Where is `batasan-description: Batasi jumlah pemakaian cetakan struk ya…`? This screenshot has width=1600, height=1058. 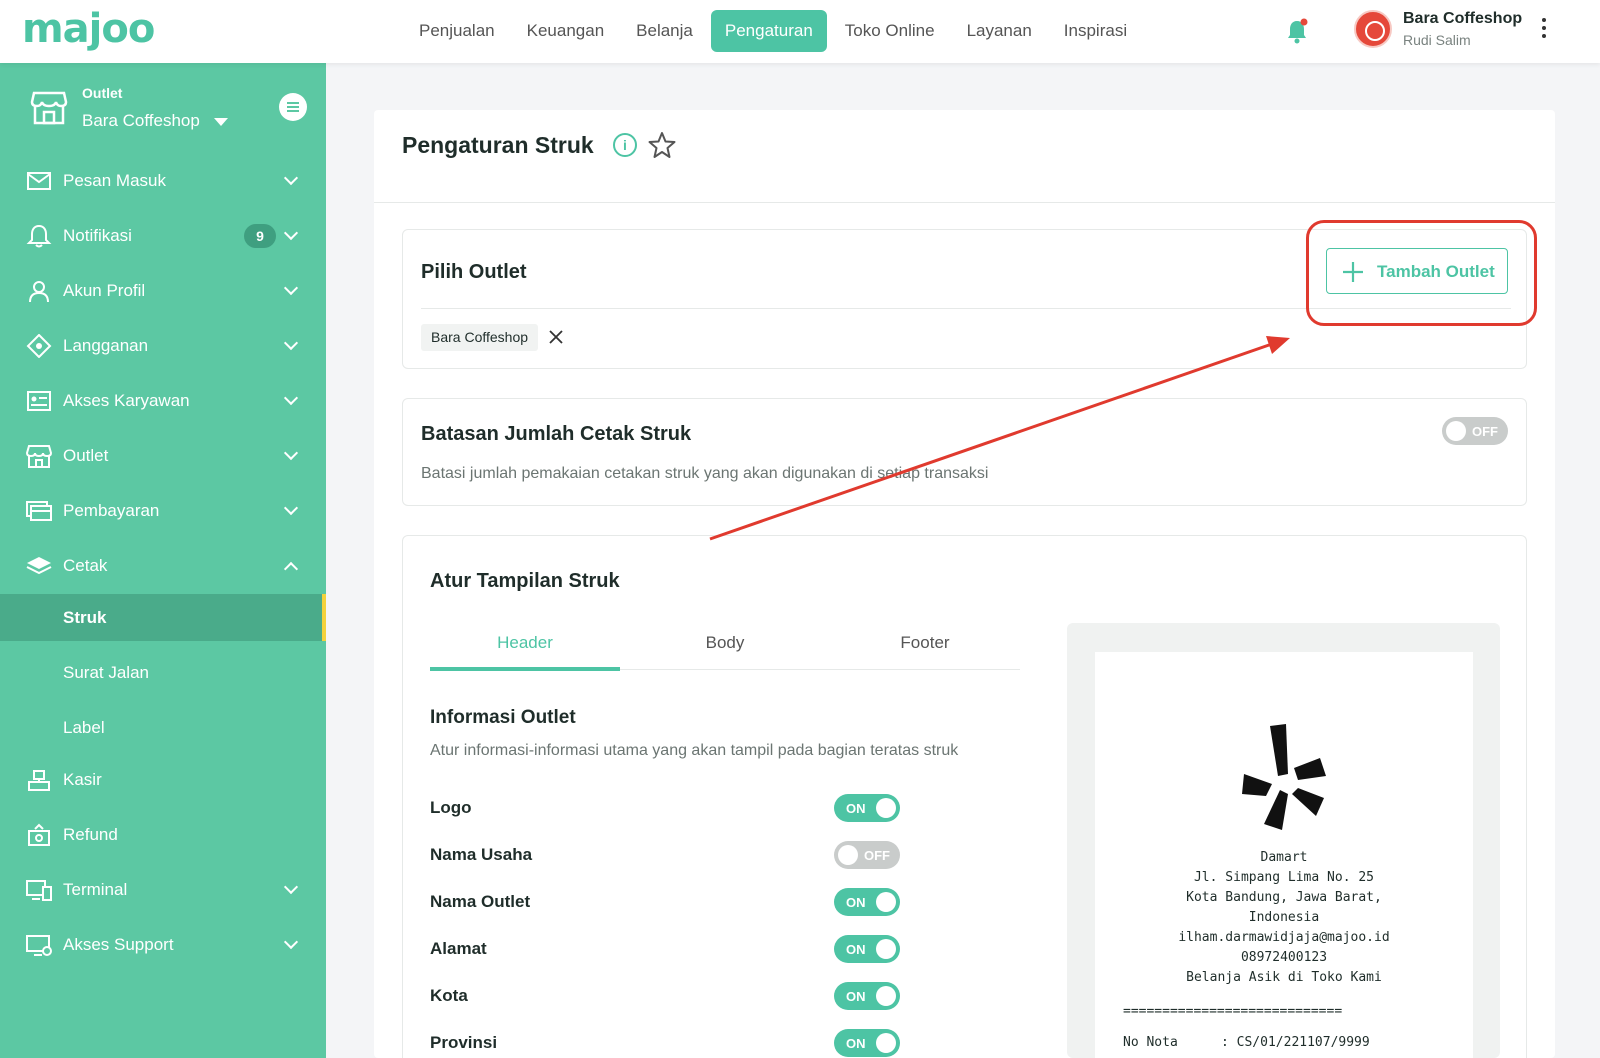 batasan-description: Batasi jumlah pemakaian cetakan struk ya… is located at coordinates (705, 473).